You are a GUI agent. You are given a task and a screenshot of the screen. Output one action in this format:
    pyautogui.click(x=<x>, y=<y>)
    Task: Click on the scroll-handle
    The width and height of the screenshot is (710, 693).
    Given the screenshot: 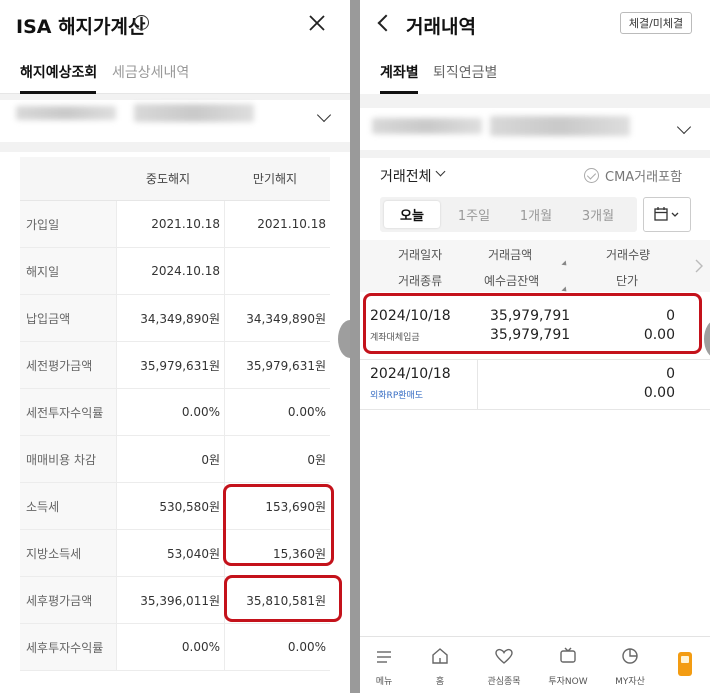 What is the action you would take?
    pyautogui.click(x=344, y=339)
    